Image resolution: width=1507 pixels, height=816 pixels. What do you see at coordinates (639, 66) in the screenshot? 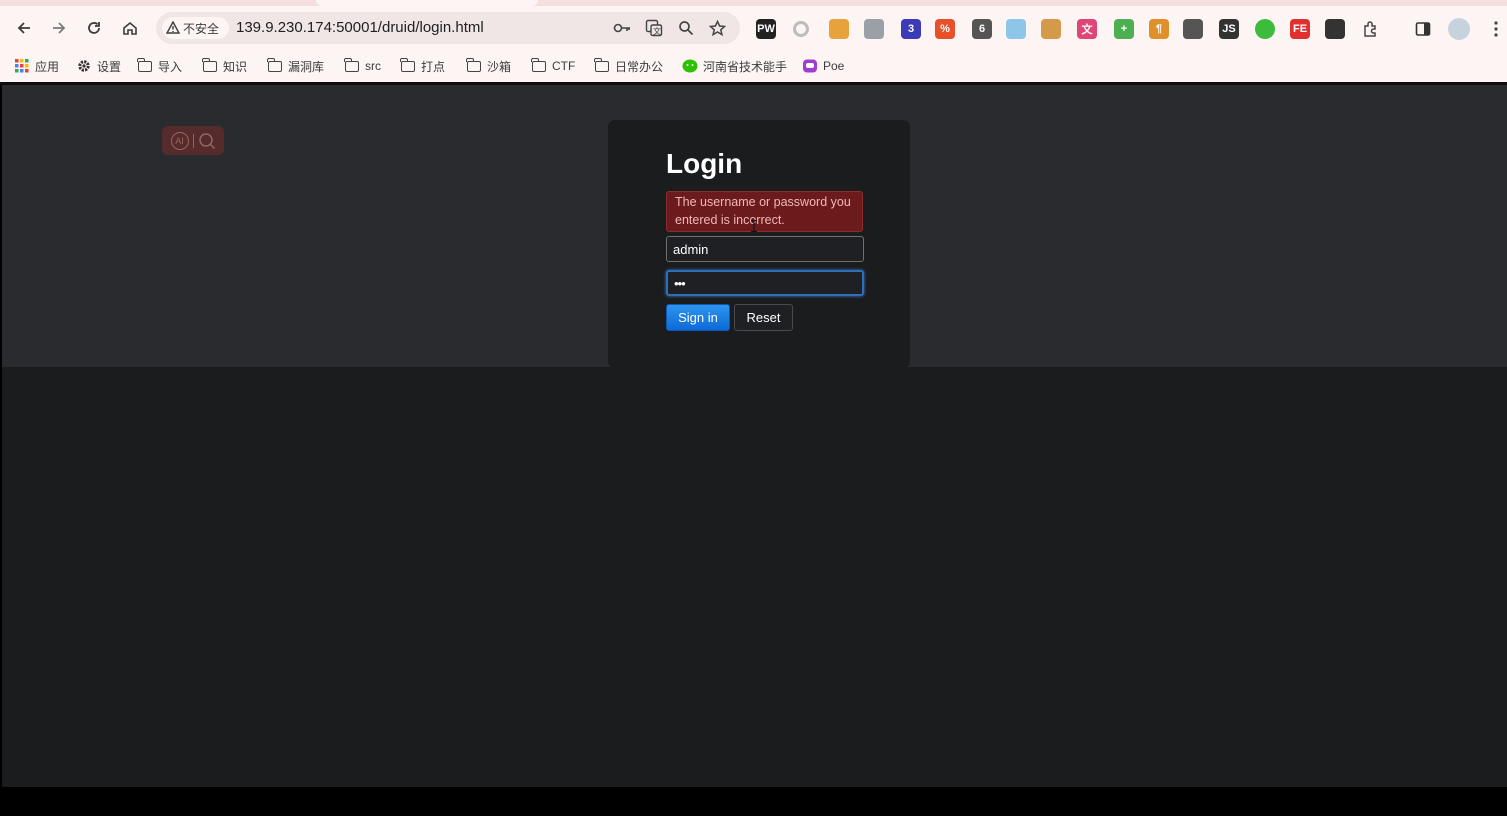
I see `bookmark-label: 日常办公` at bounding box center [639, 66].